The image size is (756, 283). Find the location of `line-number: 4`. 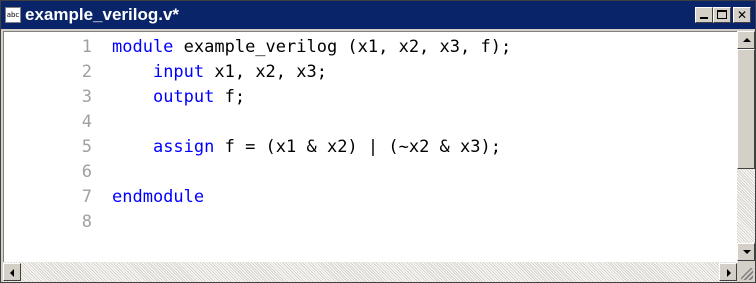

line-number: 4 is located at coordinates (86, 122).